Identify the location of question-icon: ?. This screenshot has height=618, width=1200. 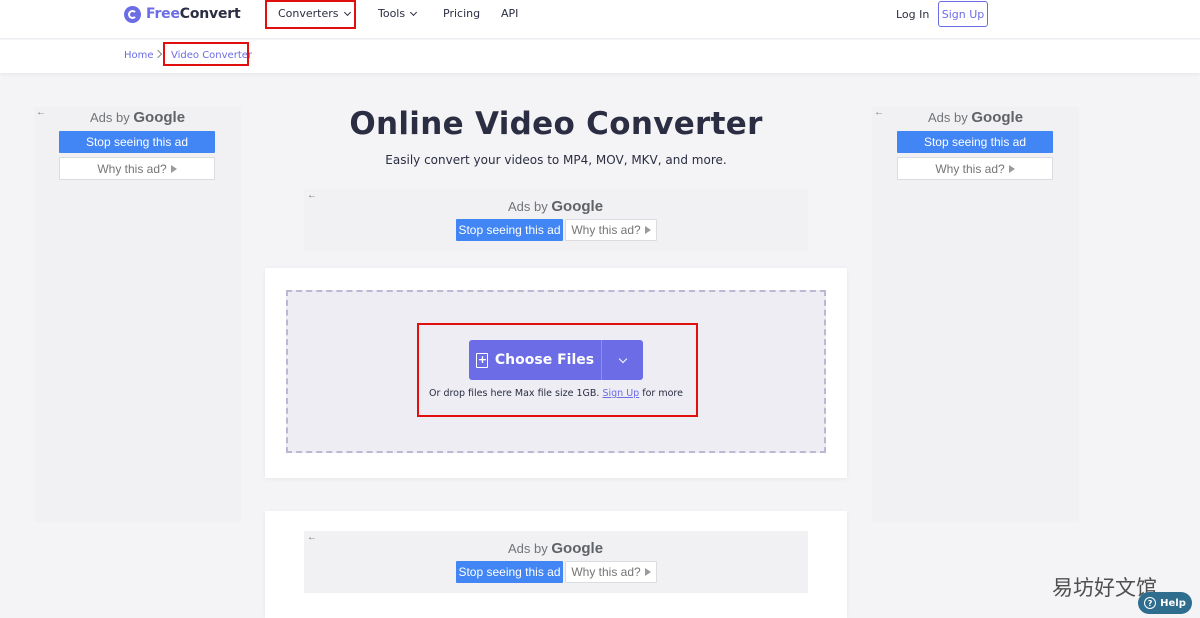
(1150, 603).